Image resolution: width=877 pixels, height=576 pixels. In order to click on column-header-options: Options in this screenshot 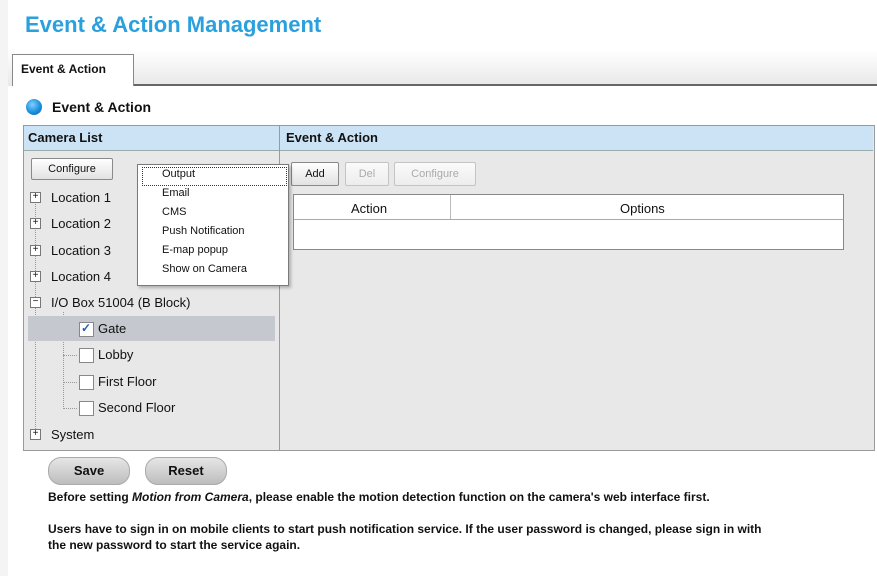, I will do `click(642, 208)`.